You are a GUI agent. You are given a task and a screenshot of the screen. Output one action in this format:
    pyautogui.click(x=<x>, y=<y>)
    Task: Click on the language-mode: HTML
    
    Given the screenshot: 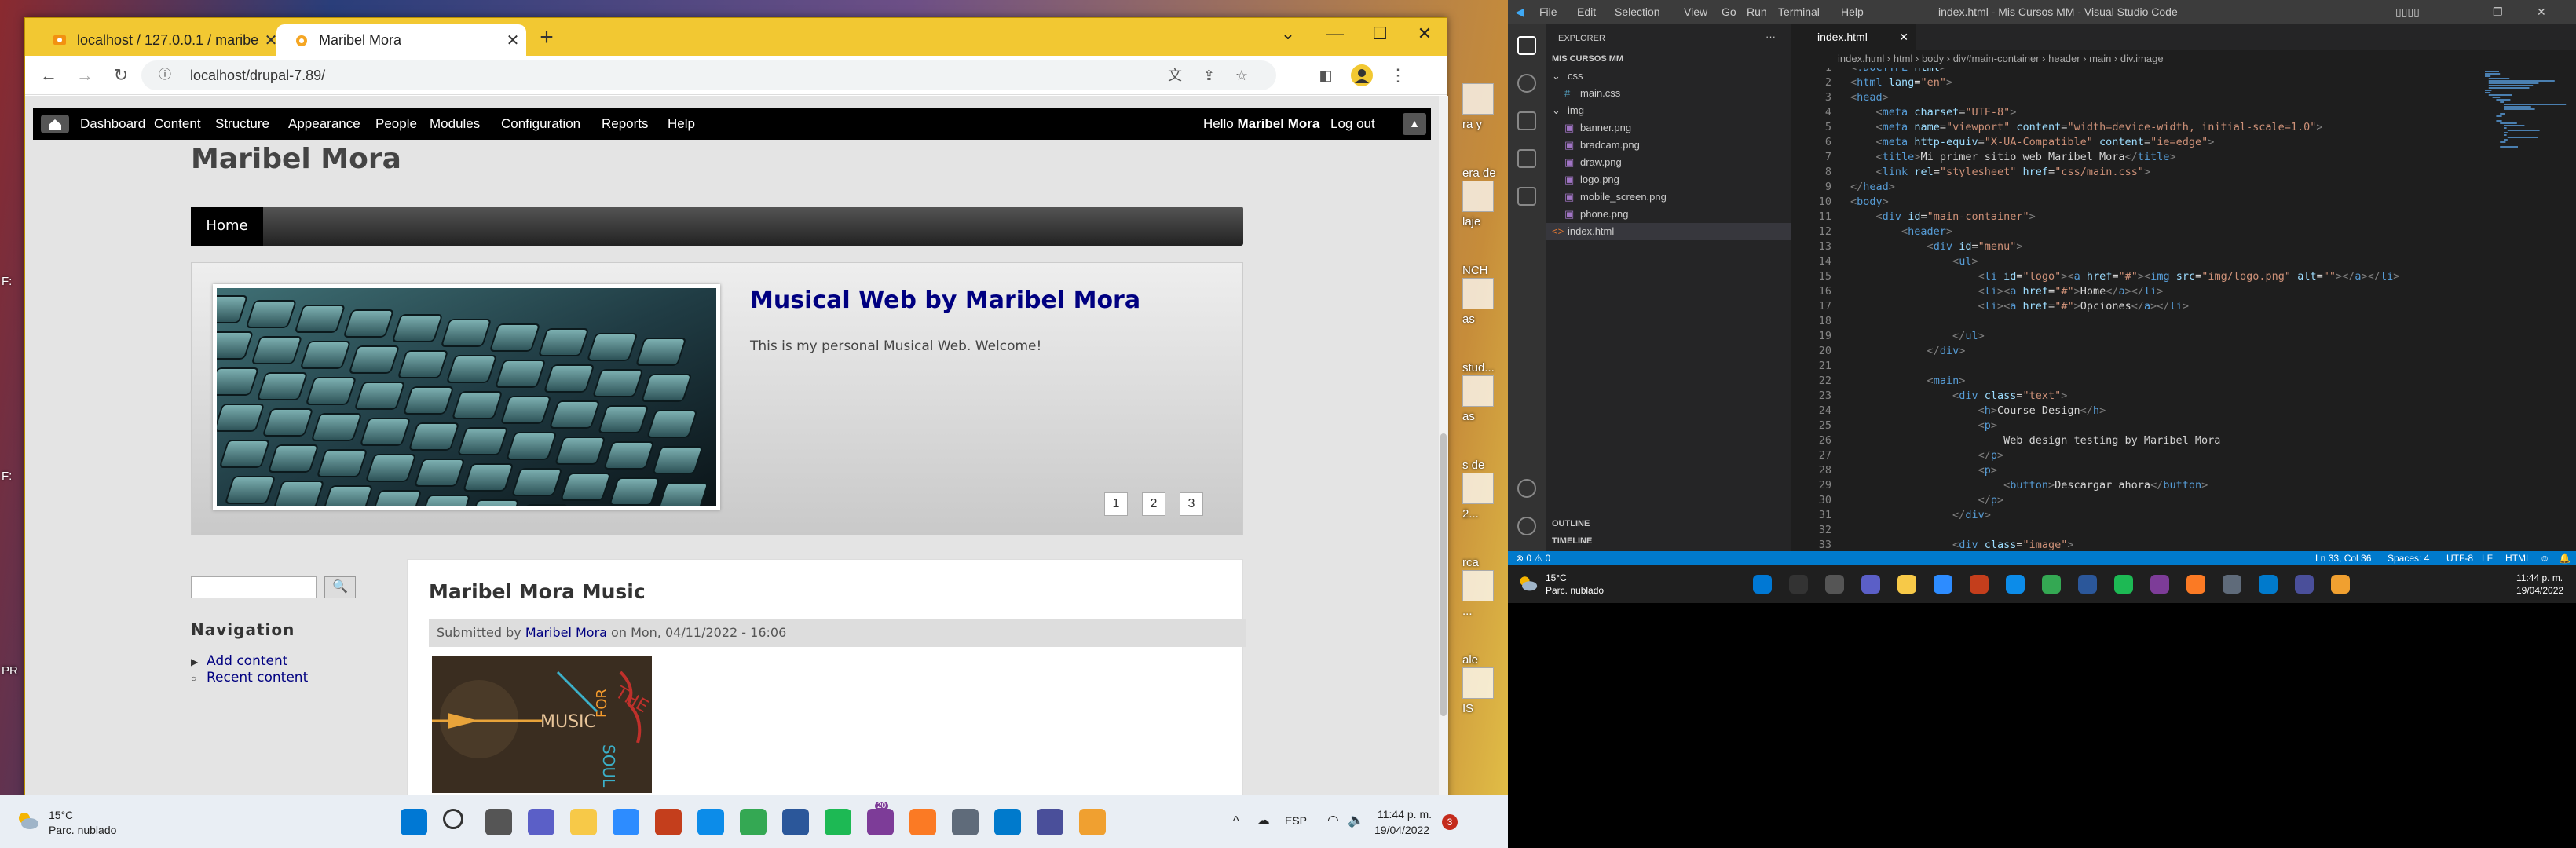 What is the action you would take?
    pyautogui.click(x=2518, y=558)
    